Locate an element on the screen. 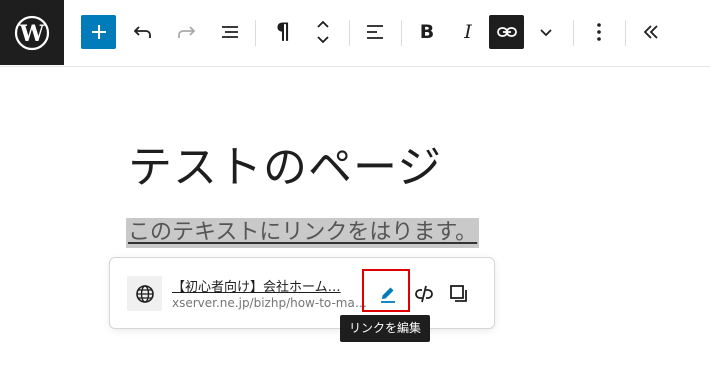  paragraph-icon: ¶ is located at coordinates (283, 32).